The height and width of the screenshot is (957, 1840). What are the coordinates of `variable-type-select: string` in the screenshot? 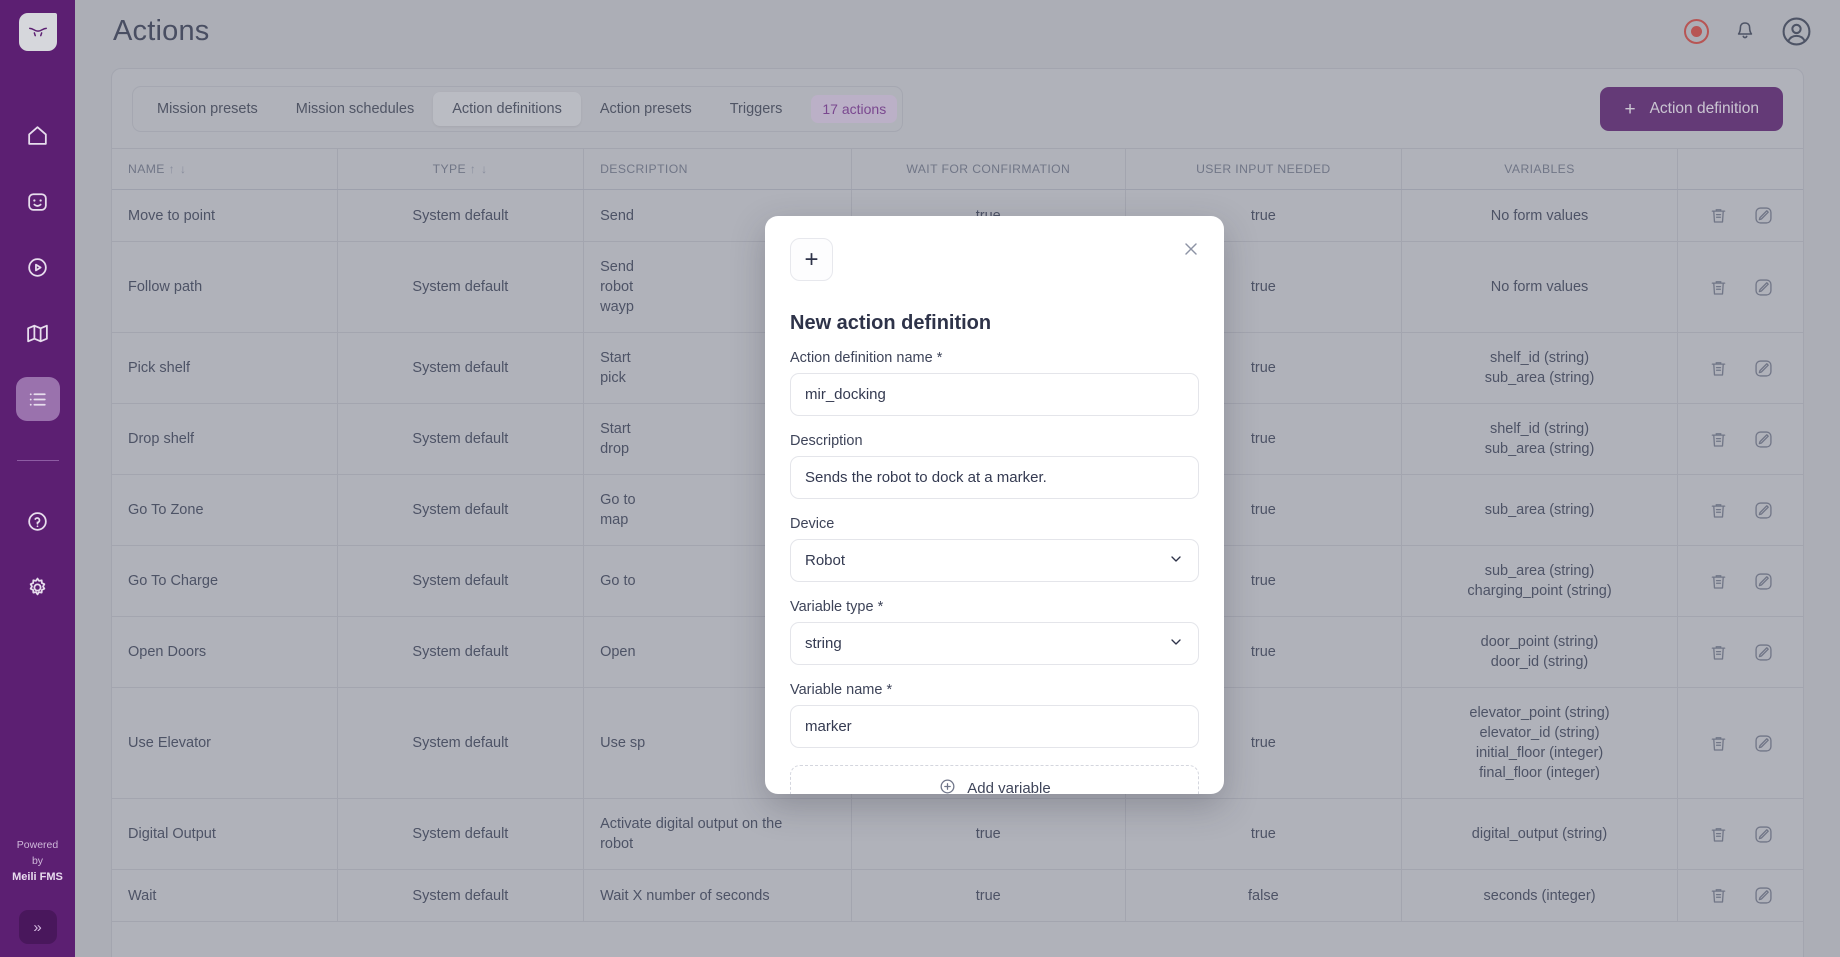 It's located at (994, 643).